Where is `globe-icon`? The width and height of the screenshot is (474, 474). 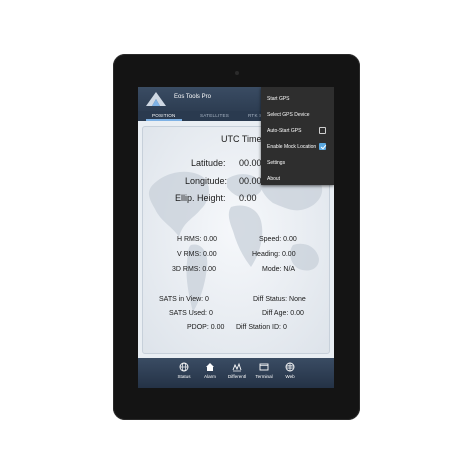
globe-icon is located at coordinates (184, 367).